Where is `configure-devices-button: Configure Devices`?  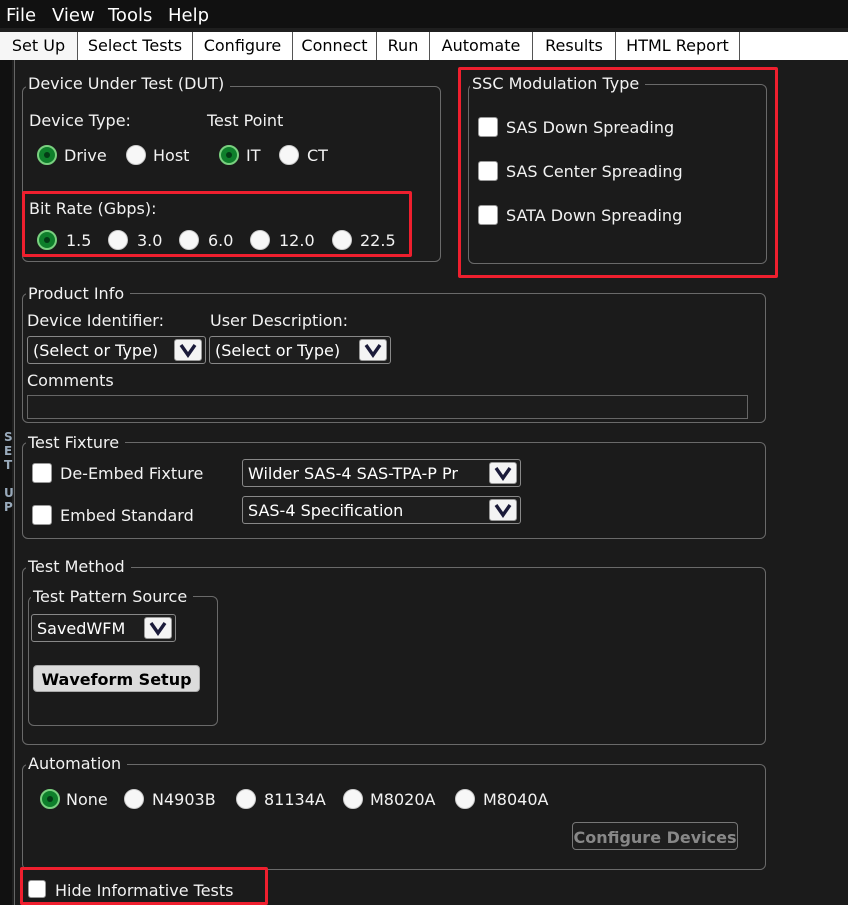 configure-devices-button: Configure Devices is located at coordinates (655, 836).